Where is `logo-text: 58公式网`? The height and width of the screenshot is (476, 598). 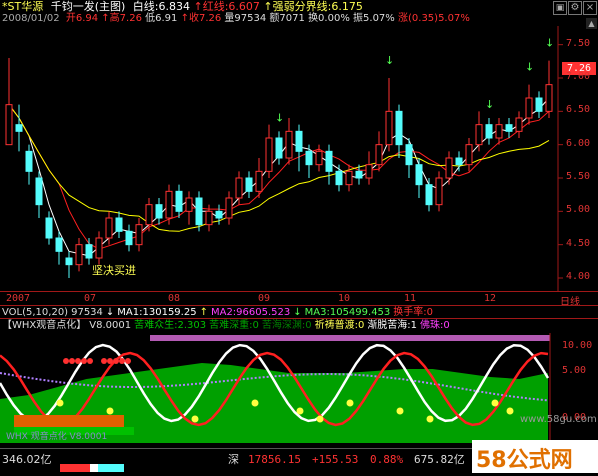
logo-text: 58公式网 is located at coordinates (524, 460).